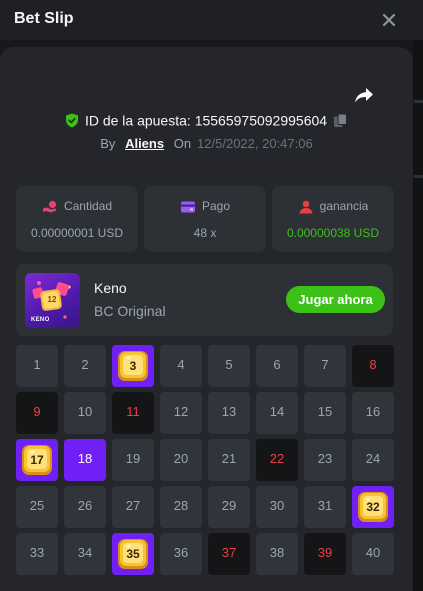  I want to click on keno-cell-4: 4, so click(181, 366).